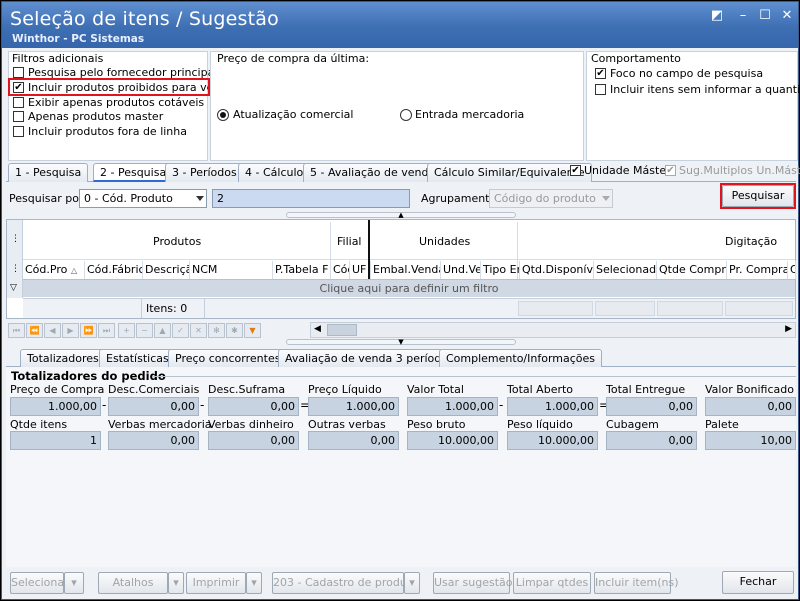 The height and width of the screenshot is (601, 800). I want to click on filter-icon: ▼, so click(252, 330).